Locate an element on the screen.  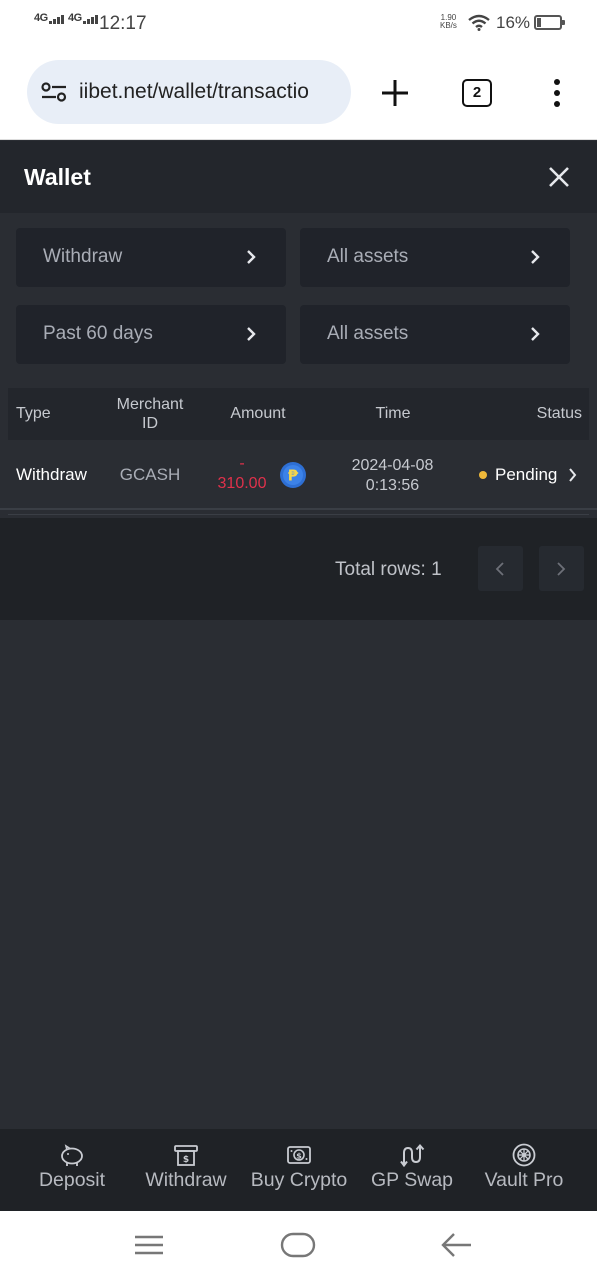
wallet-bottom-nav: Deposit $ Withdraw $ Buy Crypto GP Swap is located at coordinates (298, 1170).